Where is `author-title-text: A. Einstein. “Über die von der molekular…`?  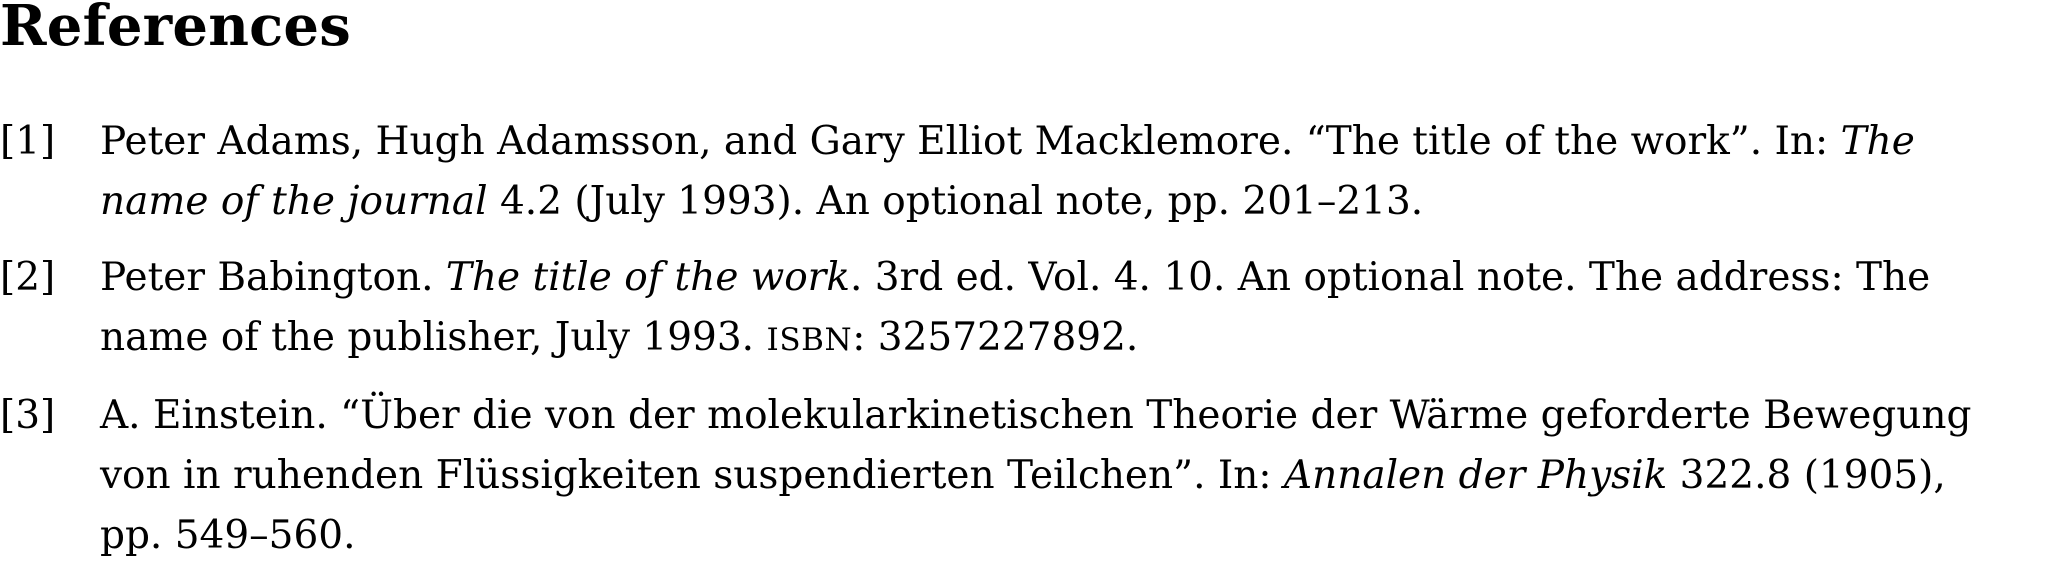 author-title-text: A. Einstein. “Über die von der molekular… is located at coordinates (1036, 415).